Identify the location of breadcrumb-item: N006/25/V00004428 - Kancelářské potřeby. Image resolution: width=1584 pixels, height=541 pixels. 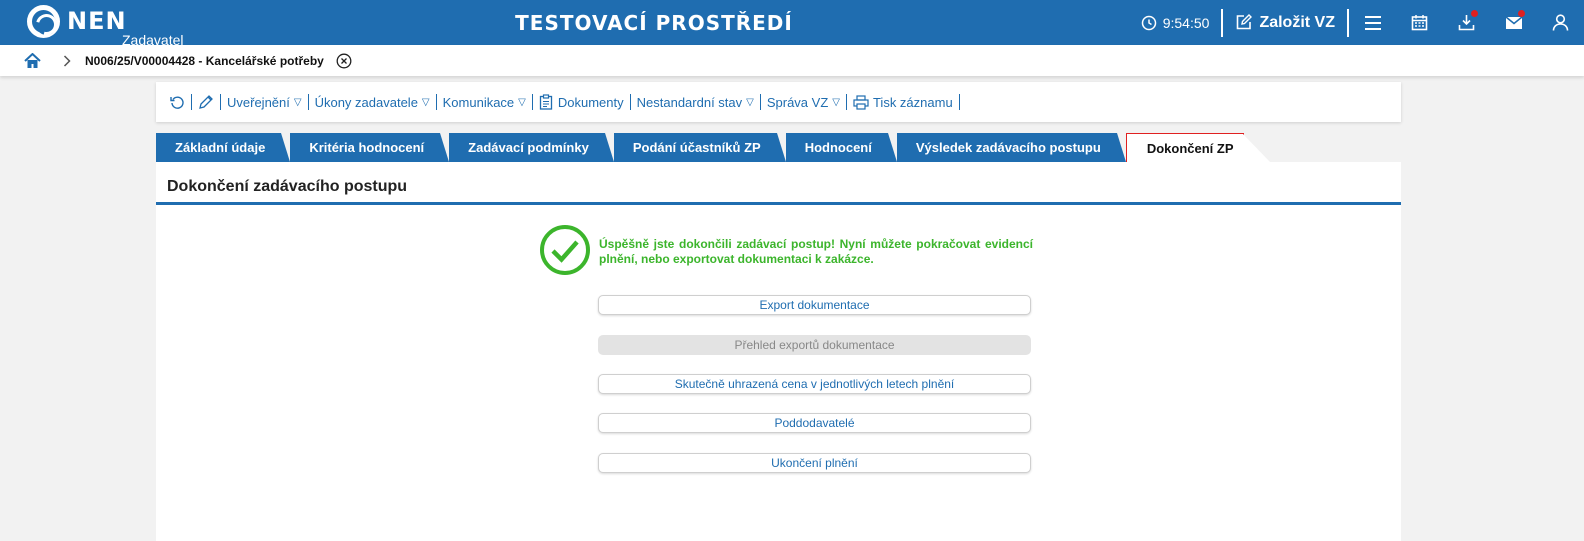
(204, 61).